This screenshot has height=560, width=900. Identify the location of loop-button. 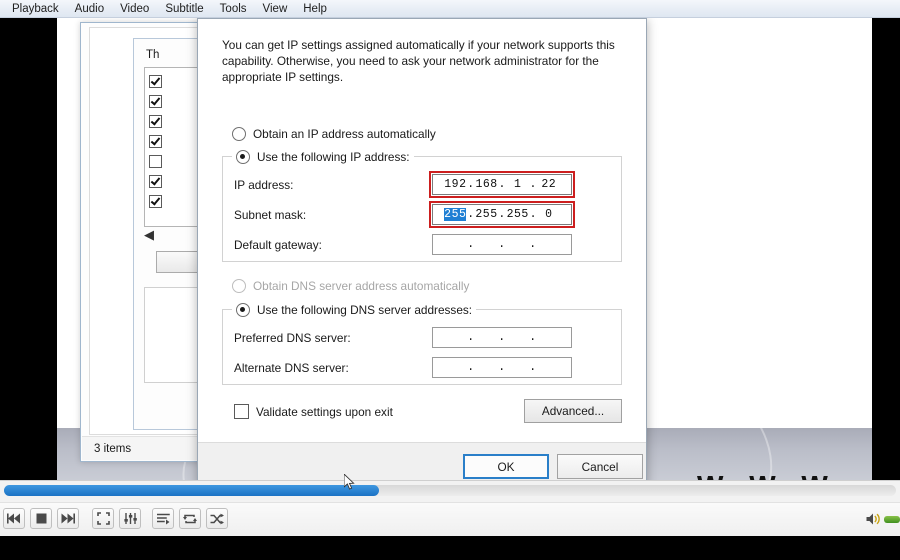
(190, 518).